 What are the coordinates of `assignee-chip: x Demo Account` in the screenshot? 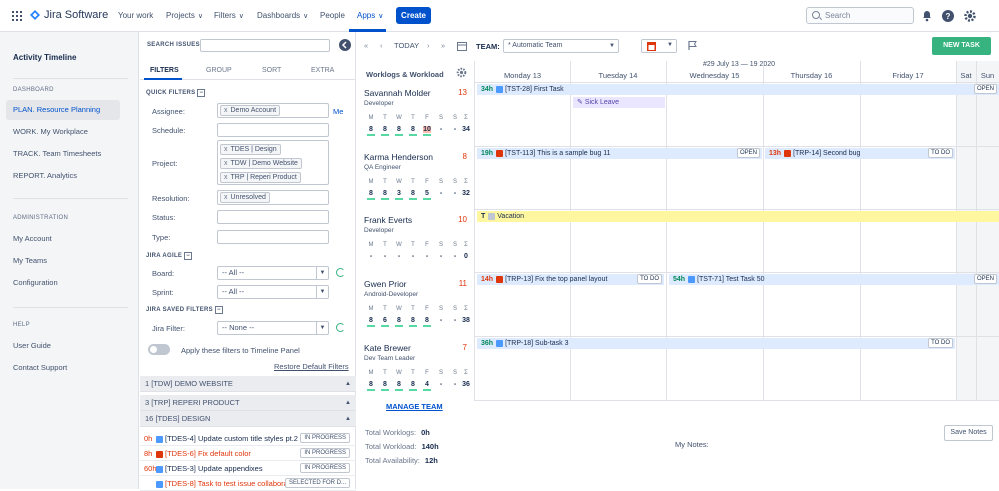 It's located at (250, 110).